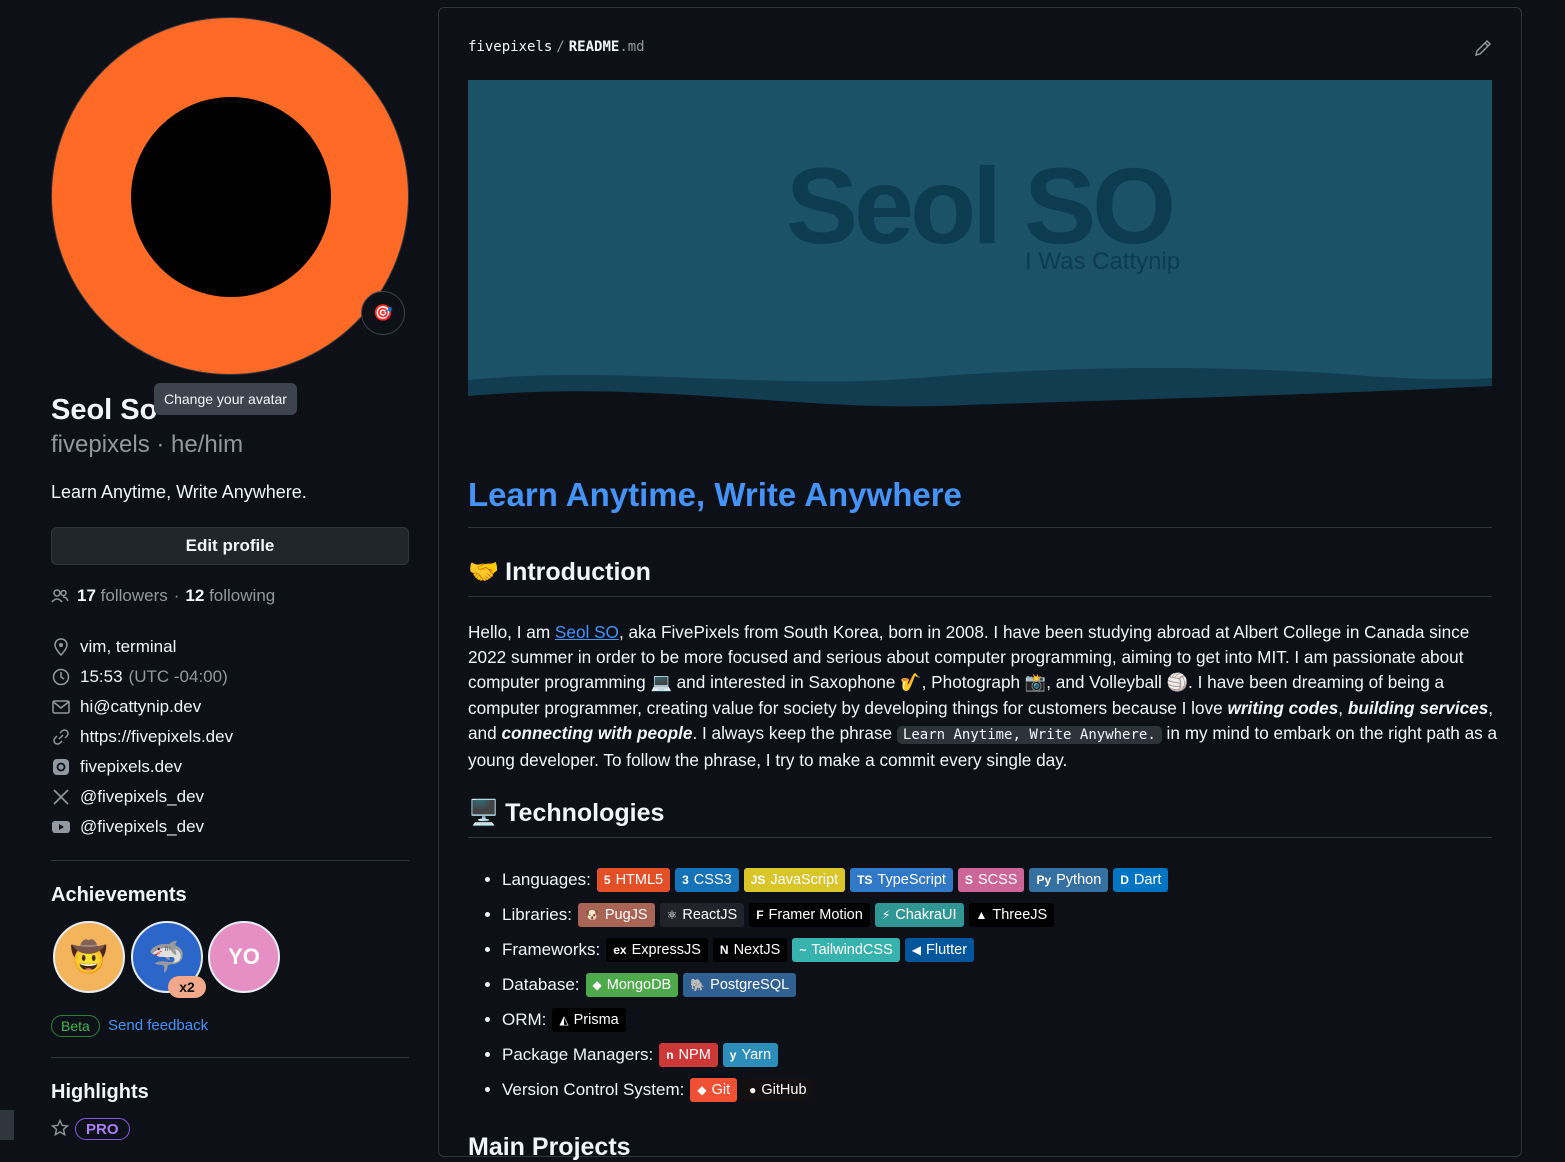 The height and width of the screenshot is (1162, 1565). What do you see at coordinates (657, 949) in the screenshot?
I see `tech-badge-expressjs: ex ExpressJS` at bounding box center [657, 949].